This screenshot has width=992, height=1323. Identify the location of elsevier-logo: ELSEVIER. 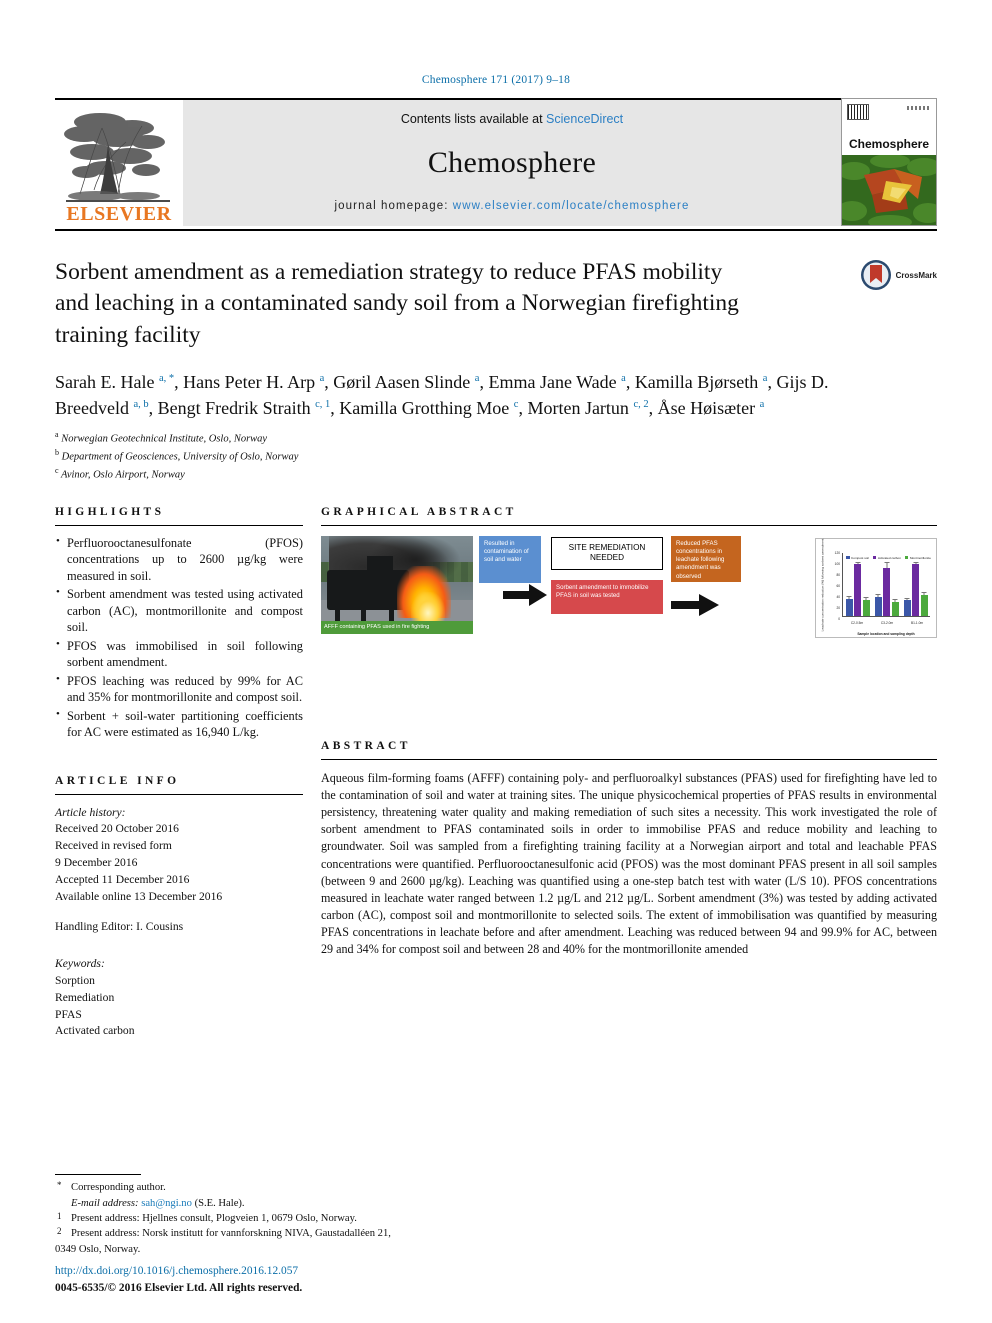
(119, 163).